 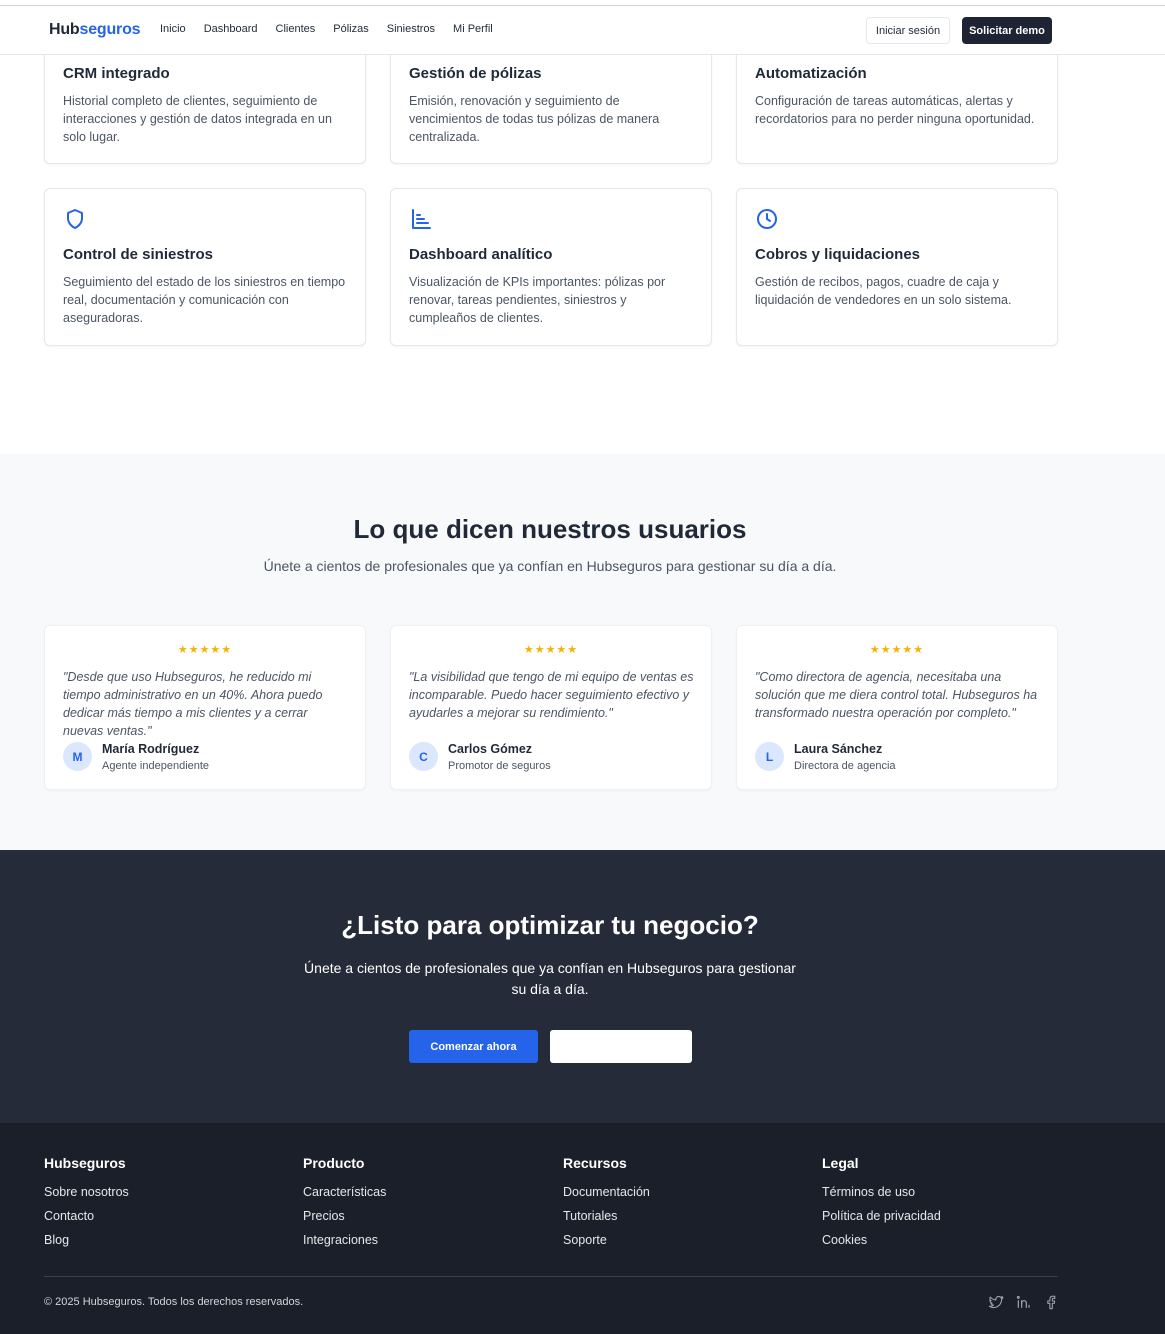 What do you see at coordinates (156, 766) in the screenshot?
I see `testimonial-role: Agente independiente` at bounding box center [156, 766].